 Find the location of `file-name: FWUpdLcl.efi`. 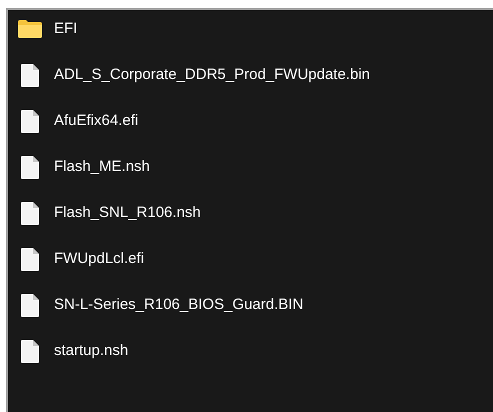

file-name: FWUpdLcl.efi is located at coordinates (99, 259).